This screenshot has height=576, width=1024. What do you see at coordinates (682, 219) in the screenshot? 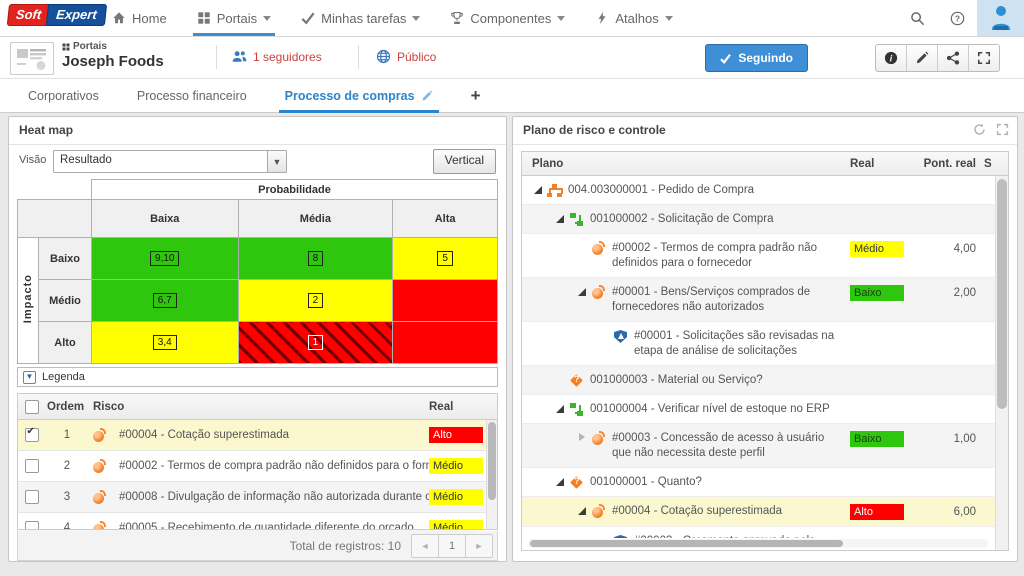
I see `plan-label: 001000002 - Solicitação de Compra` at bounding box center [682, 219].